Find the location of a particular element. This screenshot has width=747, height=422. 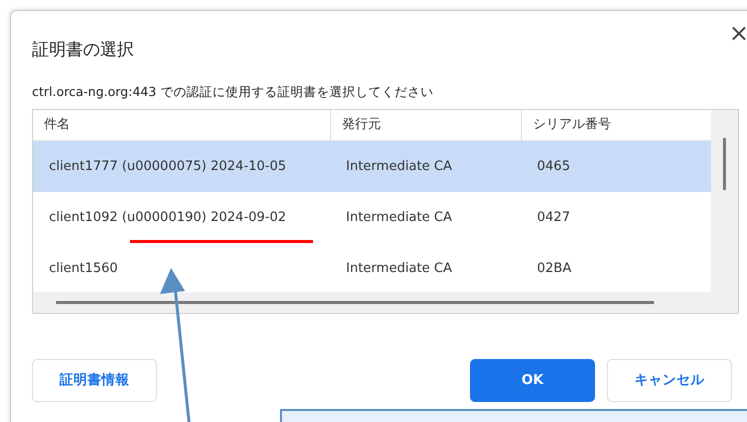

table-cell-text: client1092 (u00000190) 2024-09-02 is located at coordinates (168, 217).